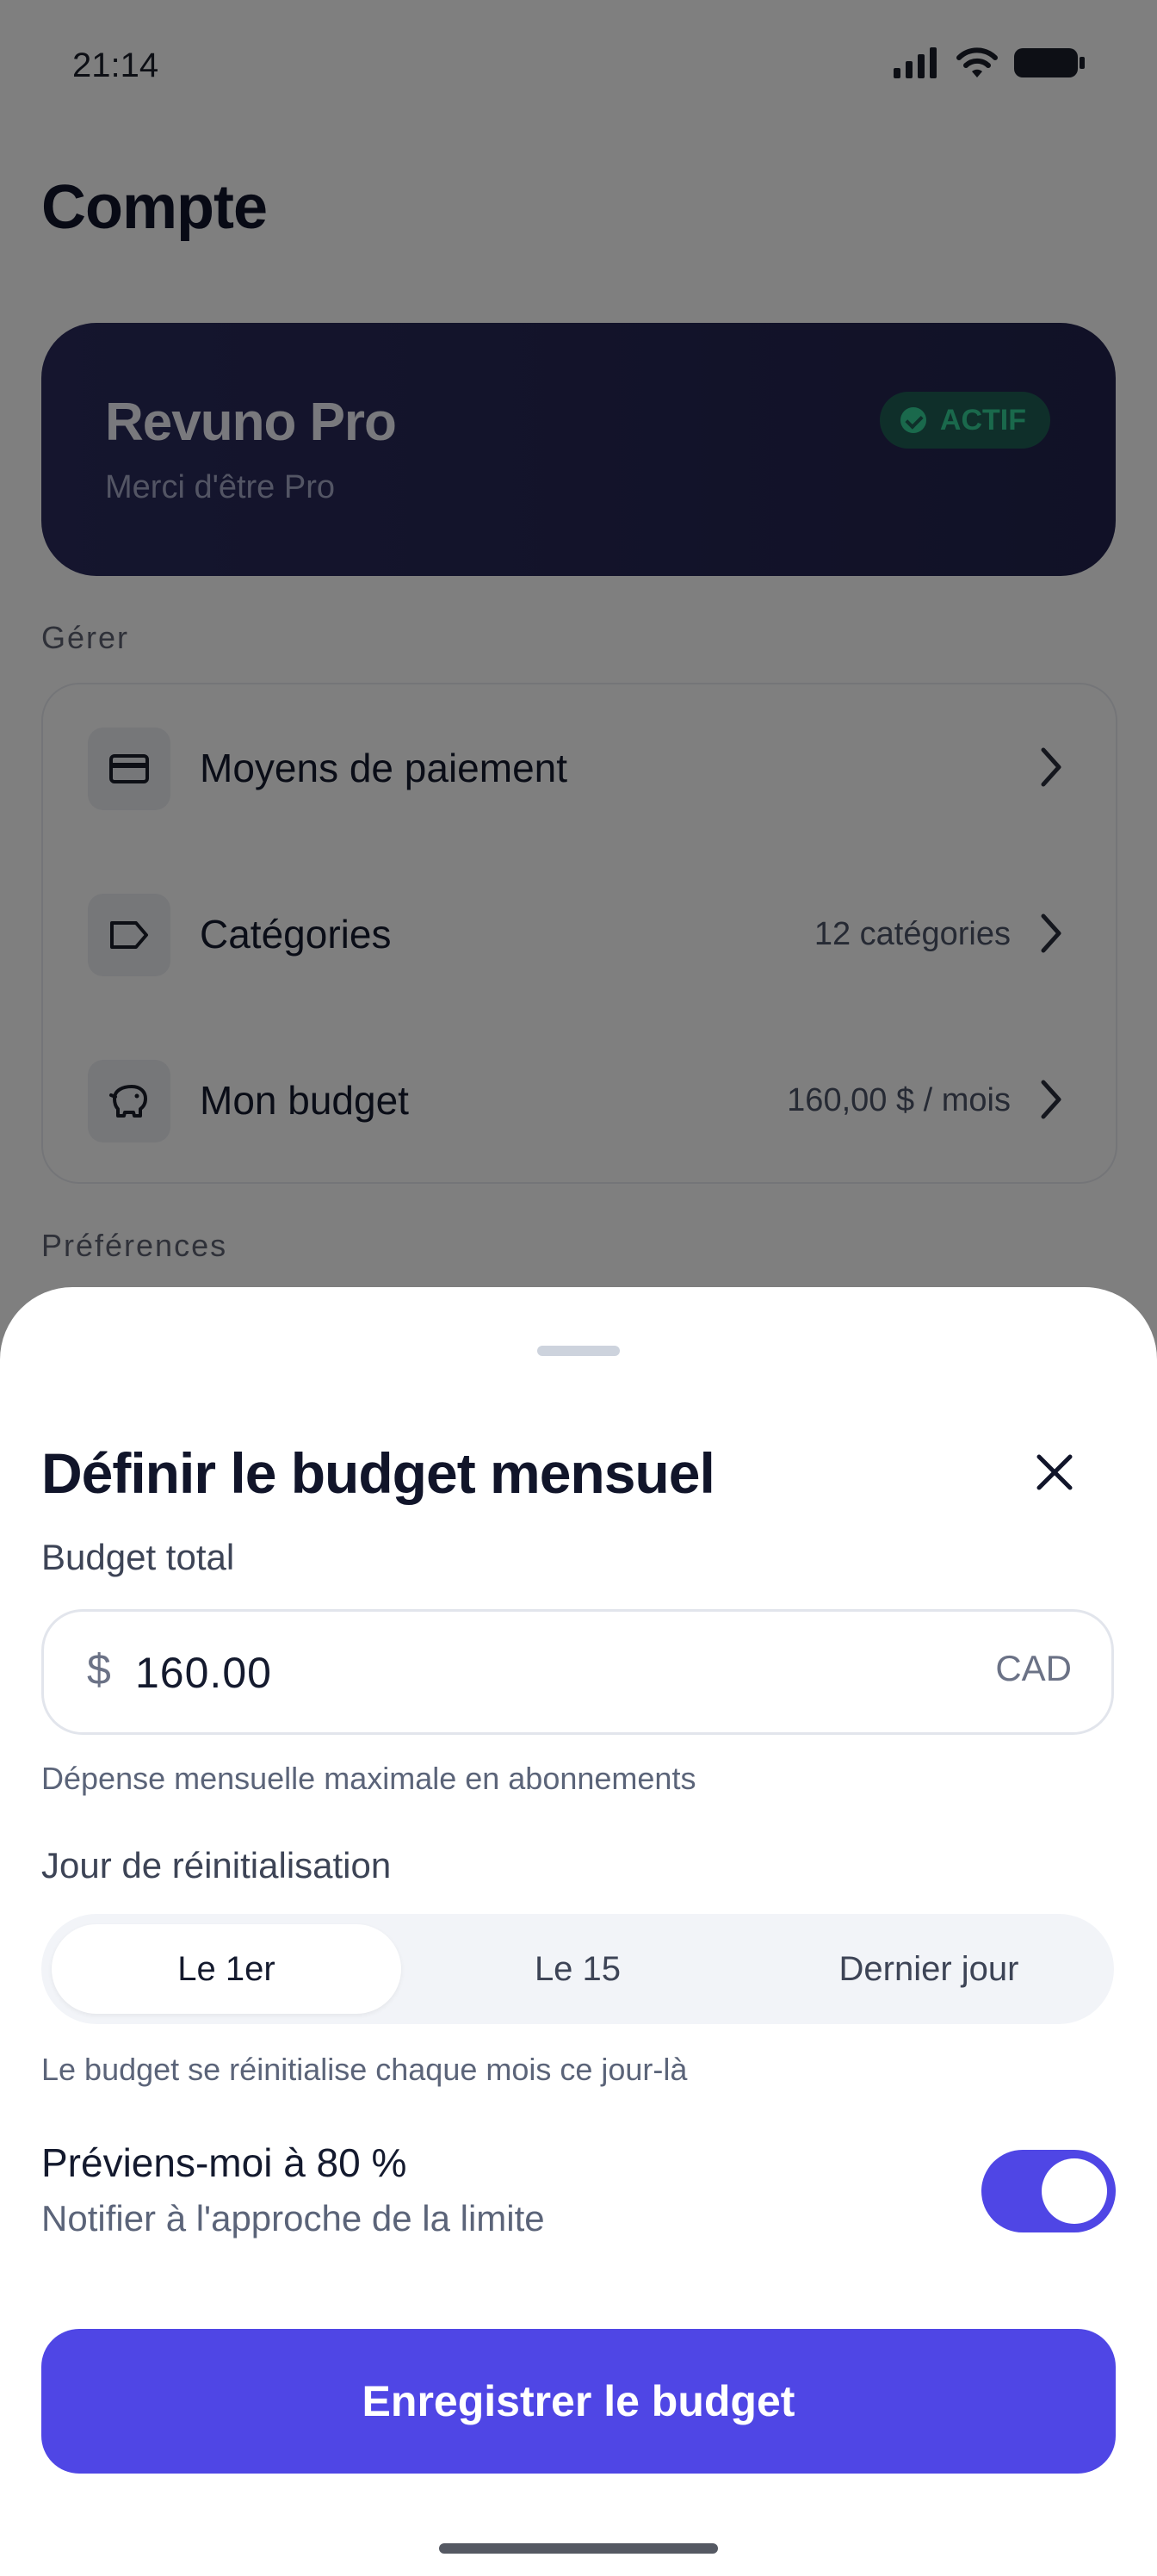 The width and height of the screenshot is (1157, 2576). What do you see at coordinates (929, 1969) in the screenshot?
I see `reset-option-last-day: Dernier jour` at bounding box center [929, 1969].